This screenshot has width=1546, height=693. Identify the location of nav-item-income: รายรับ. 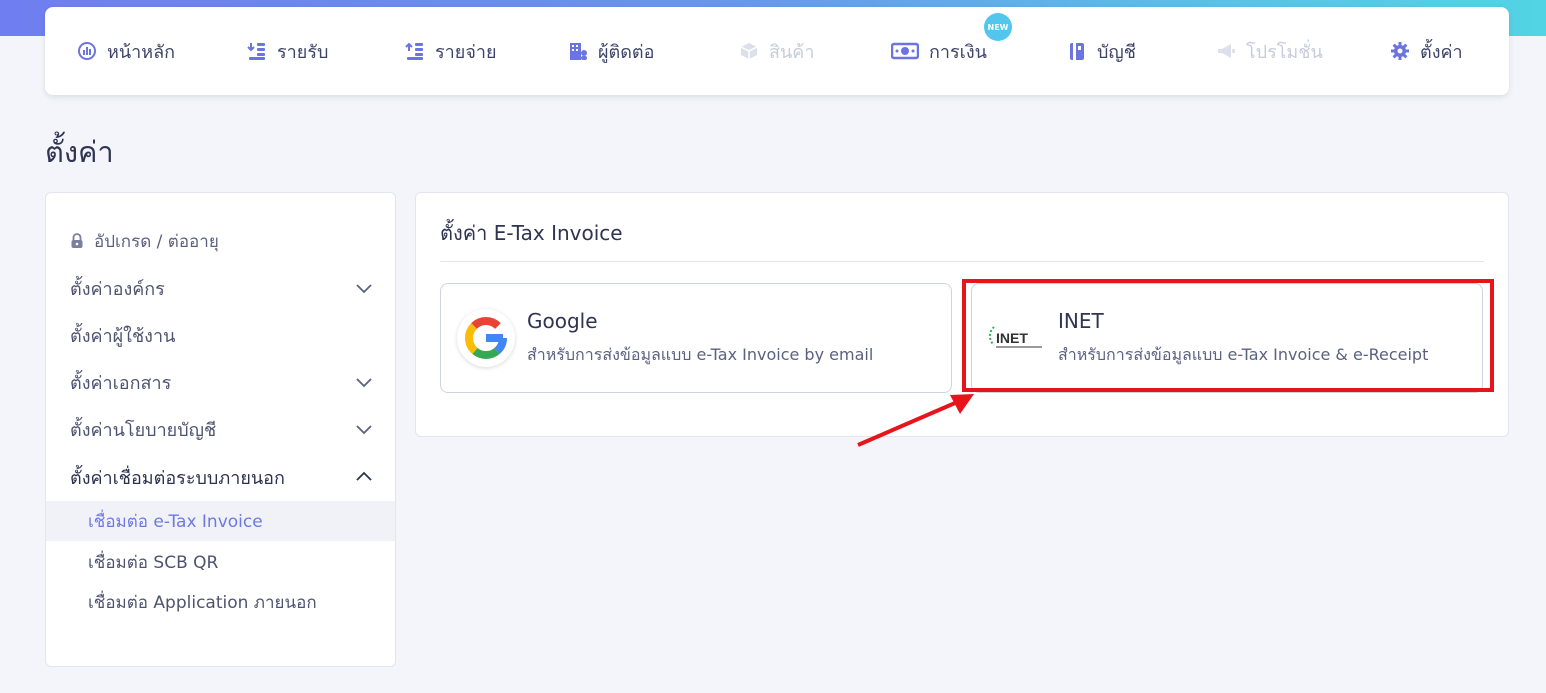
(287, 51).